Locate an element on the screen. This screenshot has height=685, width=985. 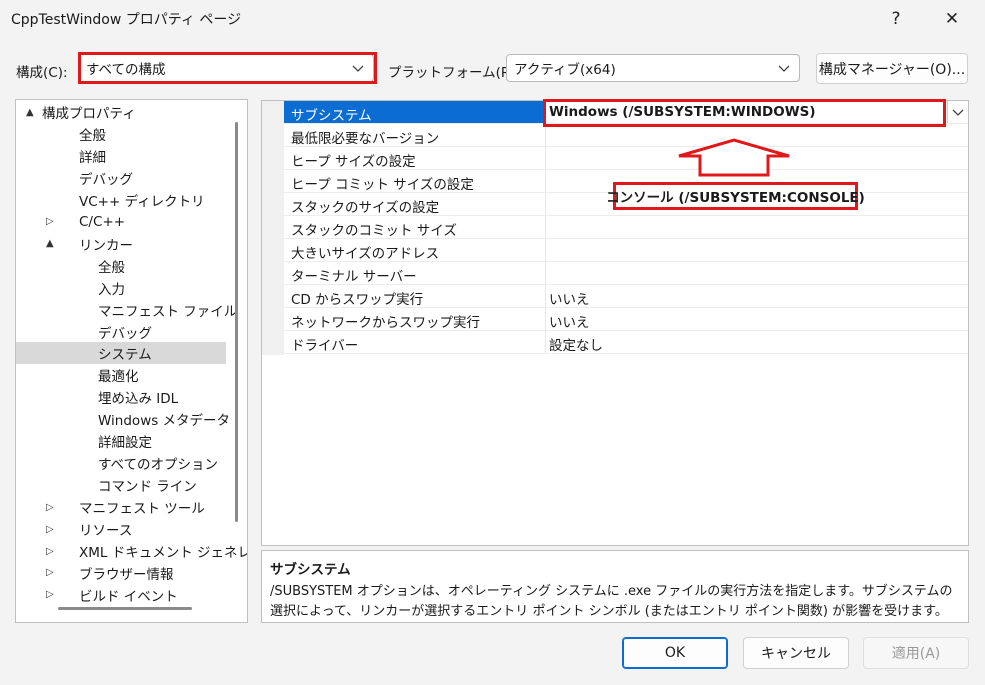
property-row: ターミナル サーバー is located at coordinates (626, 273).